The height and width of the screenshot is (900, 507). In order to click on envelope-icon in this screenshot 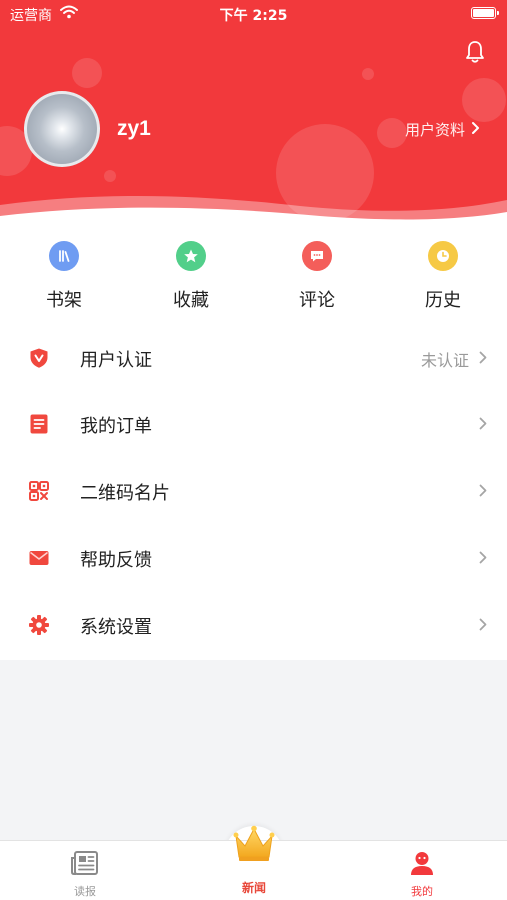, I will do `click(39, 558)`.